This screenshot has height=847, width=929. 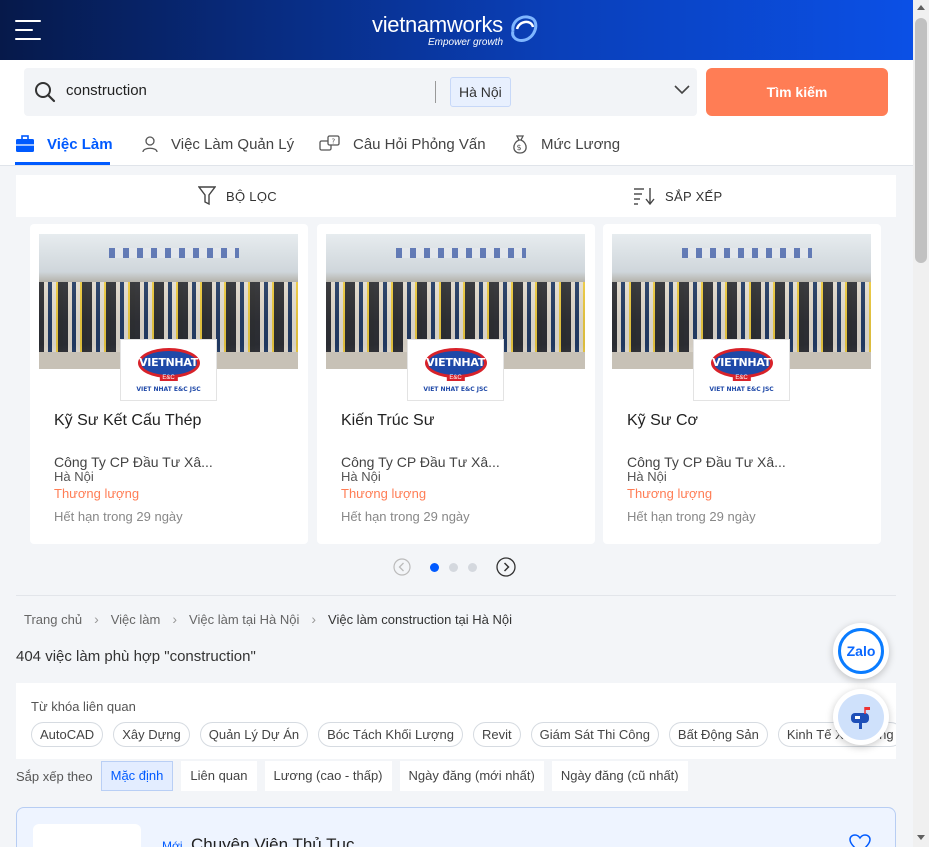 I want to click on tab-viec-lam: Việc Làm, so click(x=64, y=144).